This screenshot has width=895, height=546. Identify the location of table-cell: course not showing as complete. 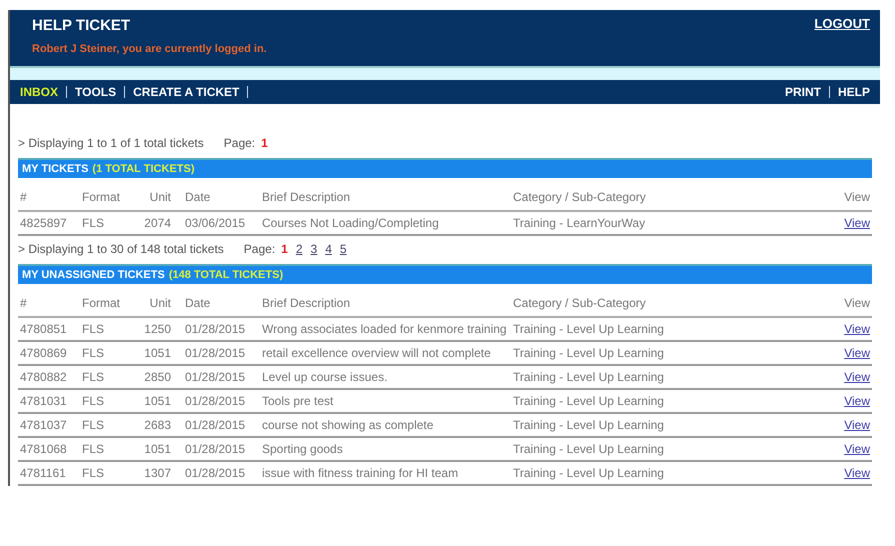
(348, 425).